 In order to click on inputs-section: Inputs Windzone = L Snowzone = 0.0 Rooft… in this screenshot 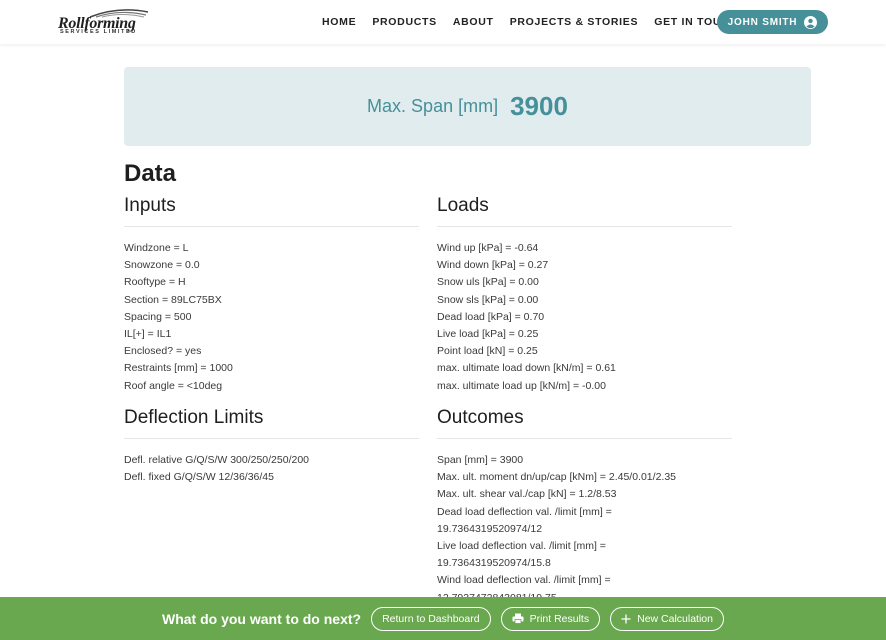, I will do `click(271, 295)`.